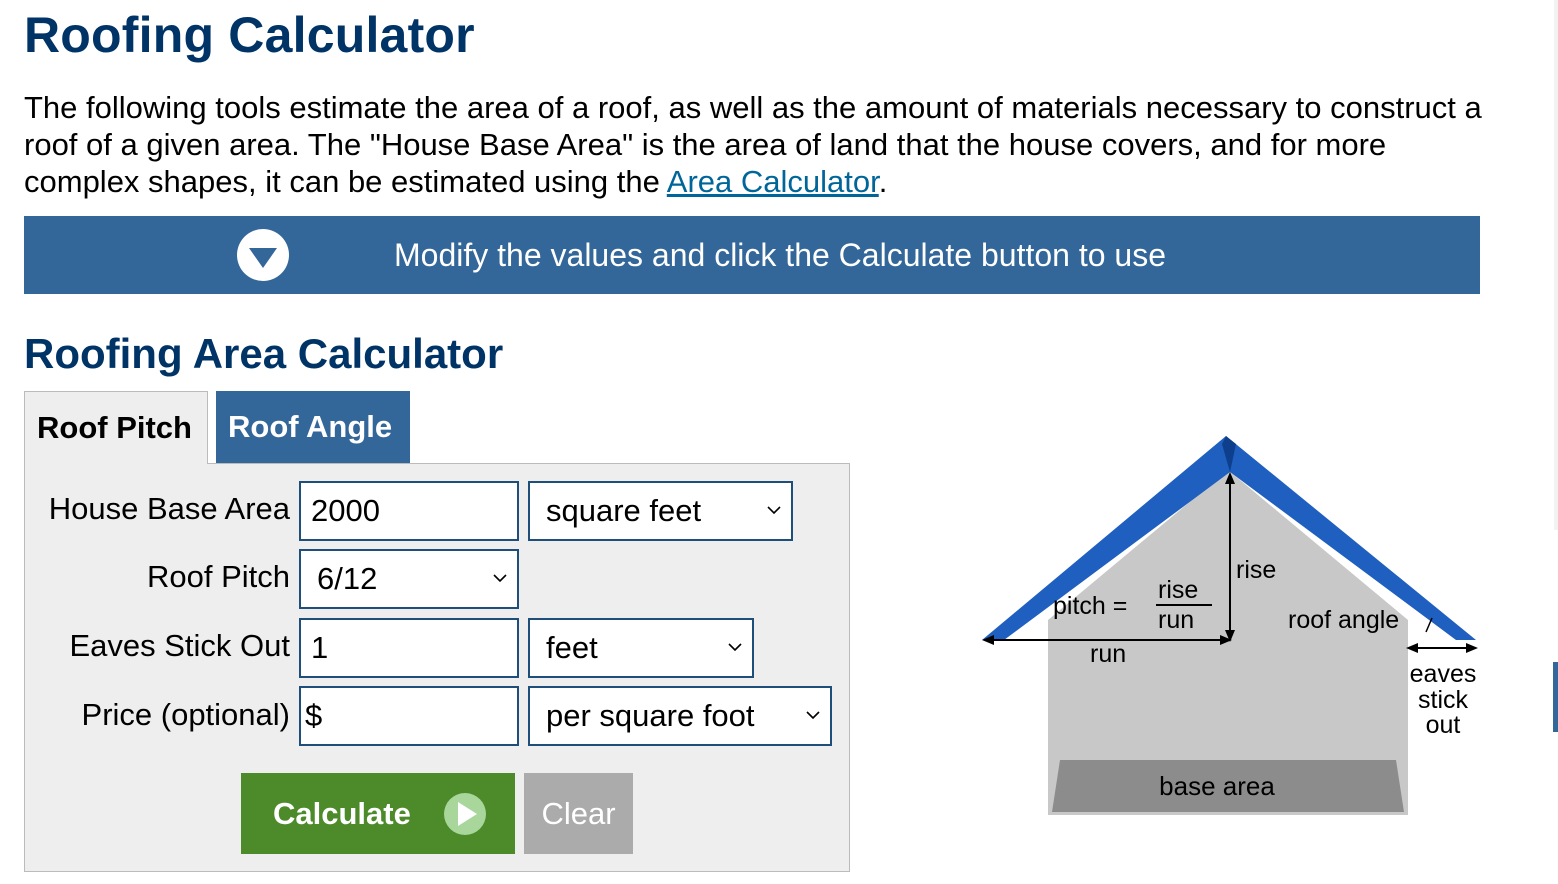  What do you see at coordinates (313, 427) in the screenshot?
I see `tab-roof-angle: Roof Angle` at bounding box center [313, 427].